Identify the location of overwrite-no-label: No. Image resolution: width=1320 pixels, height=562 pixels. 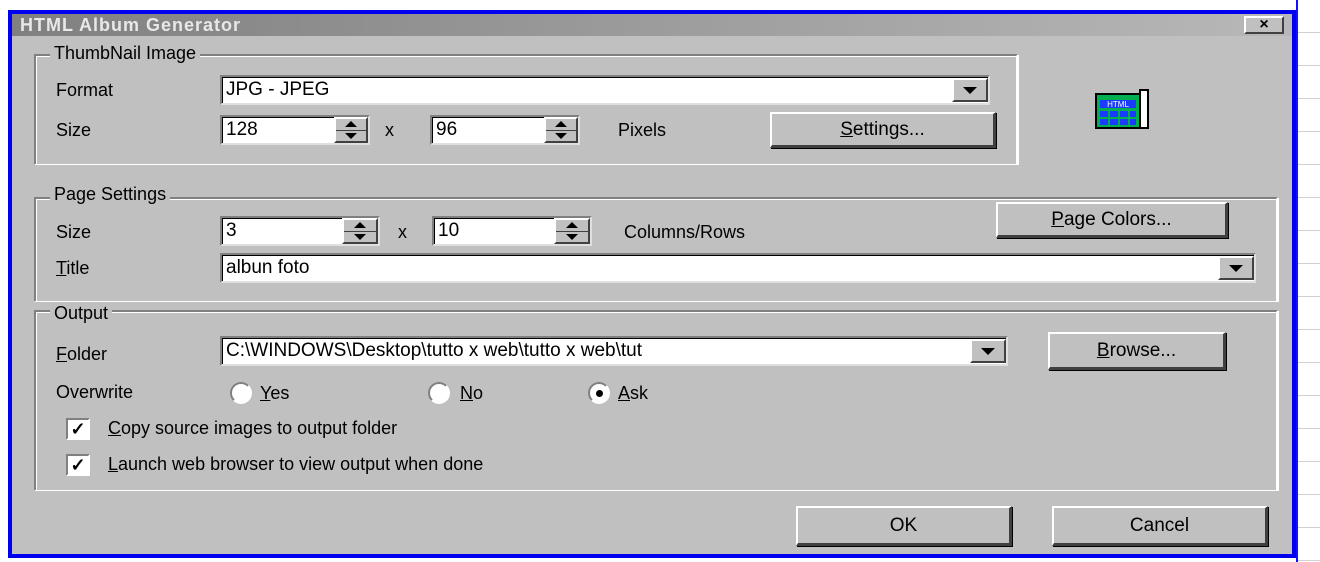
(471, 393).